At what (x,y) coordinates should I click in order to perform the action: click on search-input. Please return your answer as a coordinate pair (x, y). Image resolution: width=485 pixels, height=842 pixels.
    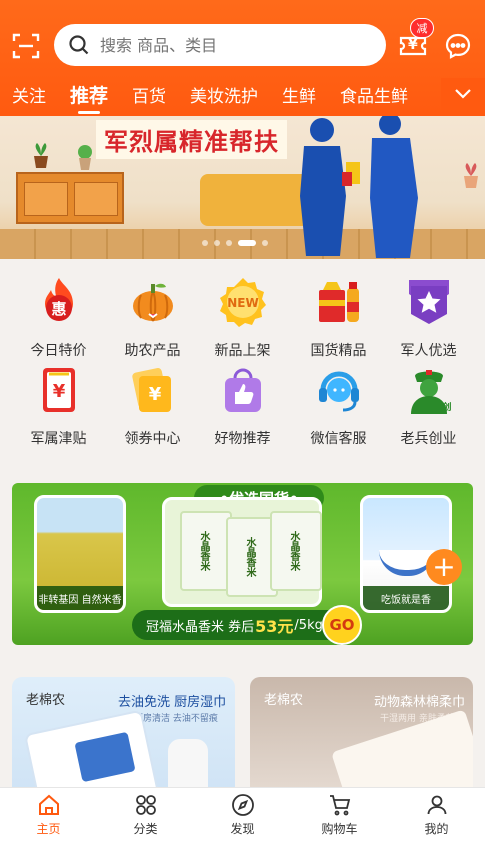
    Looking at the image, I should click on (220, 45).